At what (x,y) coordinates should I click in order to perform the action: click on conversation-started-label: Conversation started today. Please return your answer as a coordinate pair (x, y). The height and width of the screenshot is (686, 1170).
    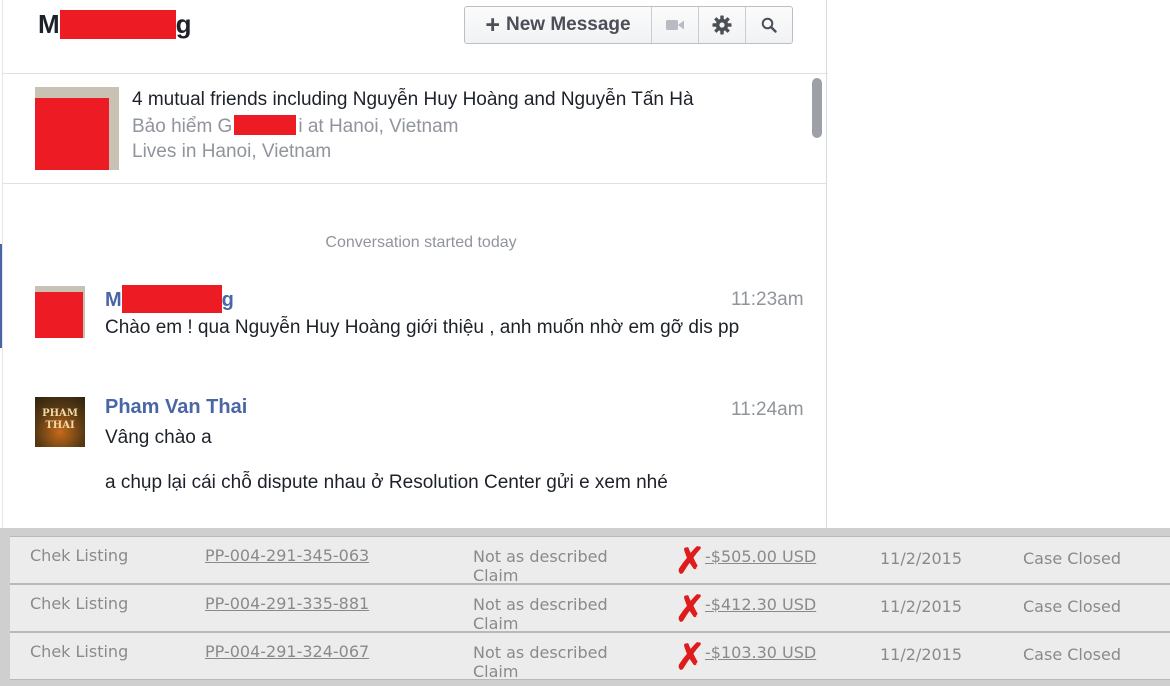
    Looking at the image, I should click on (421, 242).